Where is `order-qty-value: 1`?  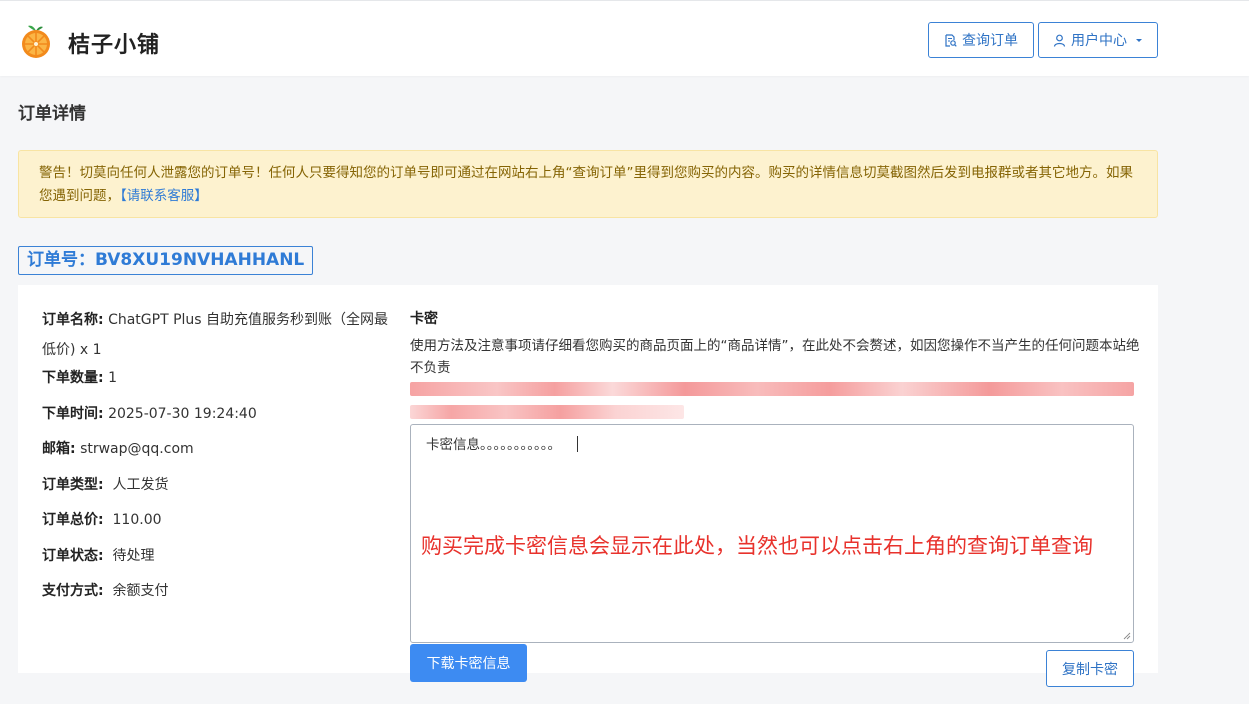
order-qty-value: 1 is located at coordinates (112, 378).